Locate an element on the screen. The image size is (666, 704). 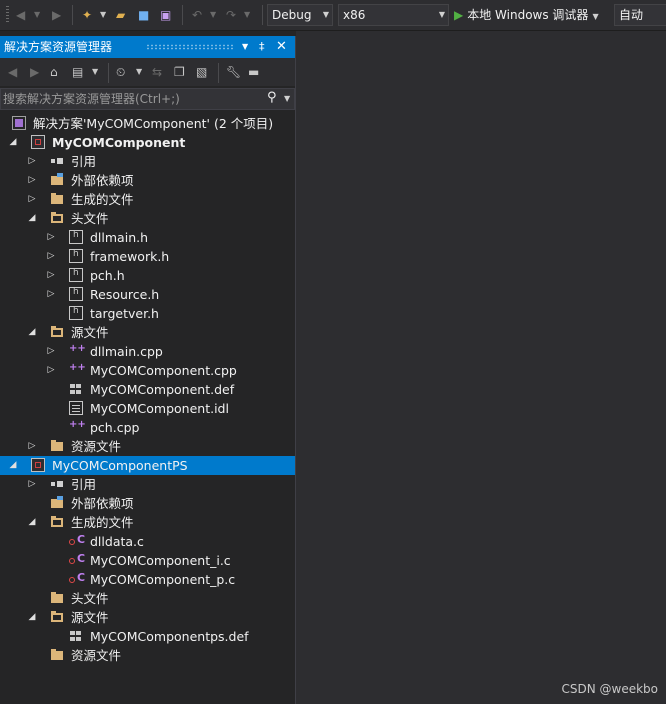
collapse-all-icon: ❐ is located at coordinates (179, 72).